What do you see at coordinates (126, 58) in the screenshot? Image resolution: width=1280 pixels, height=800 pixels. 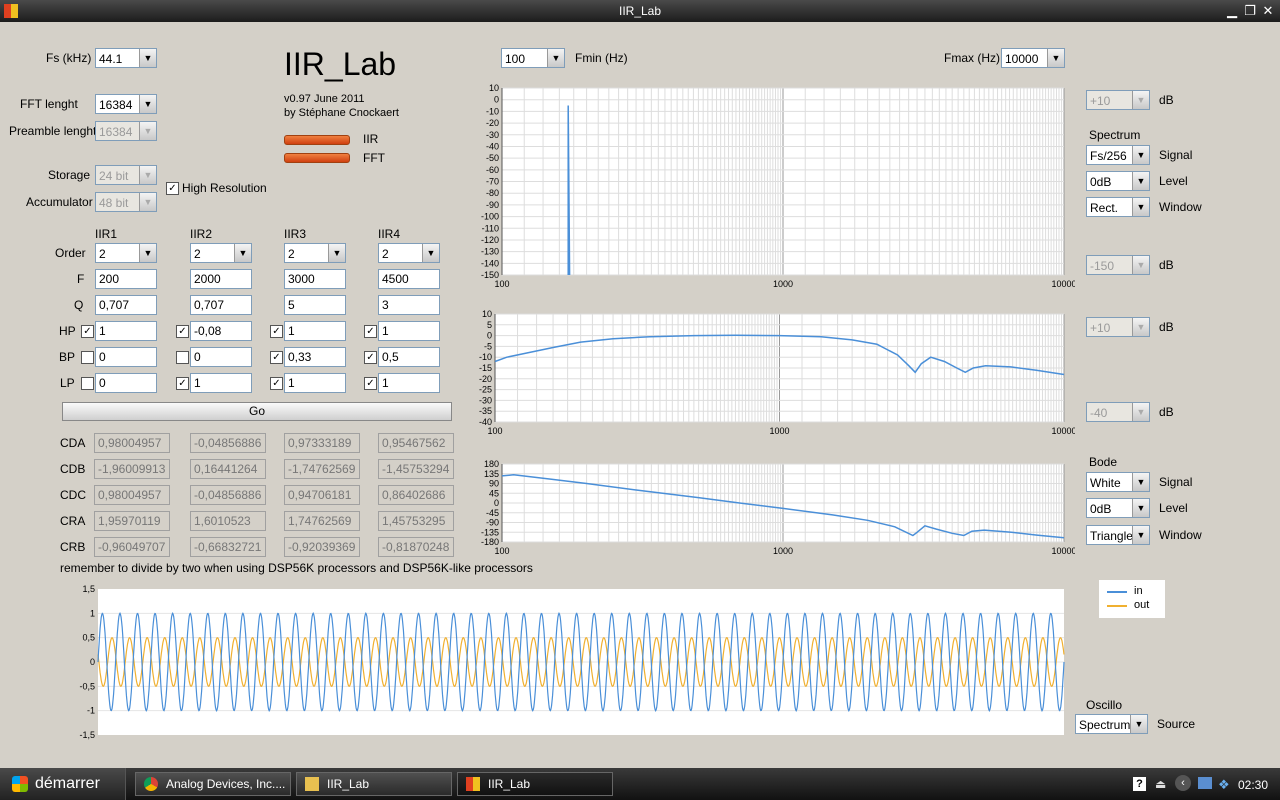 I see `fs-select: 44.1 ▼` at bounding box center [126, 58].